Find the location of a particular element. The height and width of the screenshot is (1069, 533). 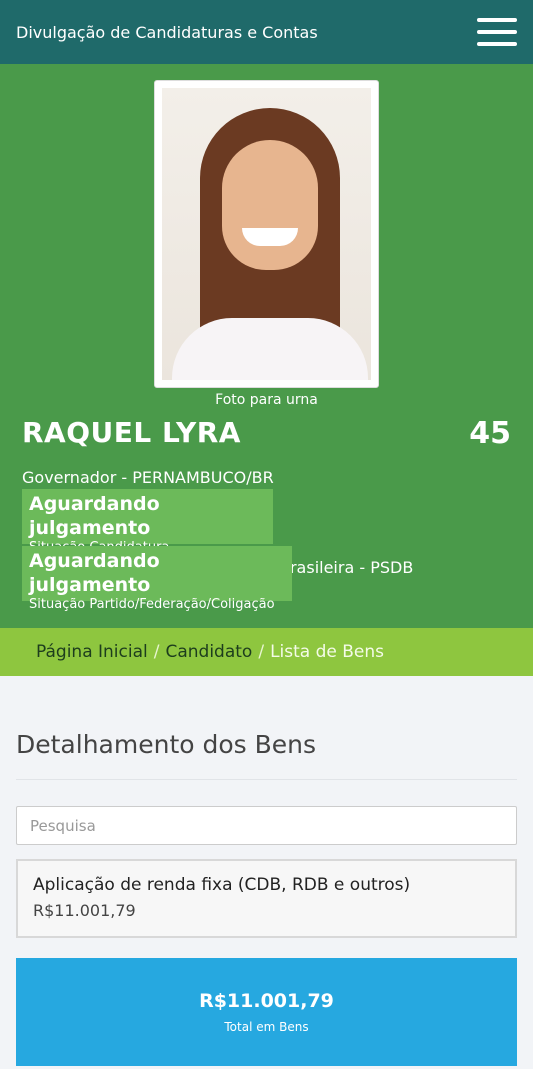

total-assets-box: R$11.001,79 Total em Bens is located at coordinates (266, 1012).